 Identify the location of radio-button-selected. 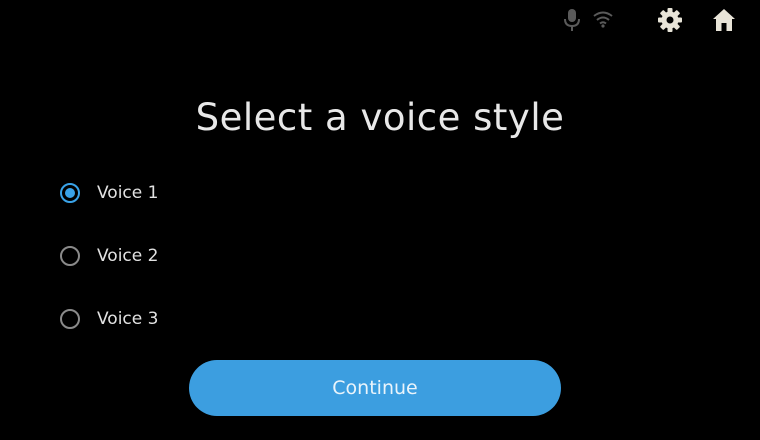
(70, 193).